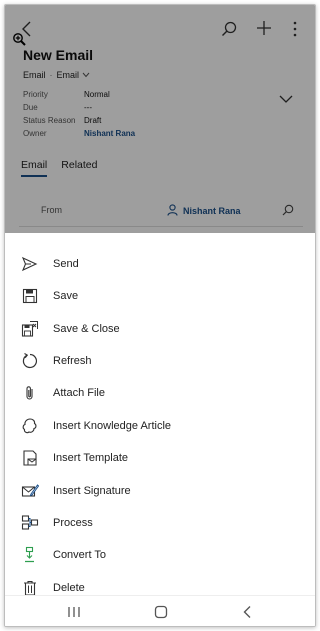 The image size is (320, 631). Describe the element at coordinates (30, 264) in the screenshot. I see `send-icon` at that location.